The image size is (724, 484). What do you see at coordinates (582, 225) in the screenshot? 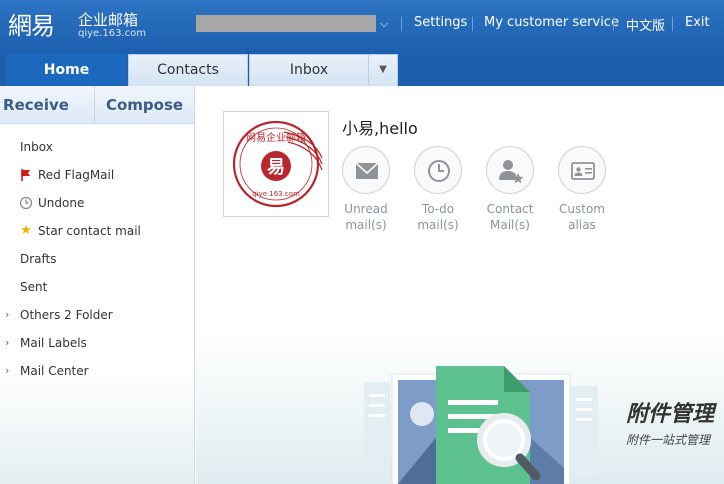
I see `quick-action-label: alias` at bounding box center [582, 225].